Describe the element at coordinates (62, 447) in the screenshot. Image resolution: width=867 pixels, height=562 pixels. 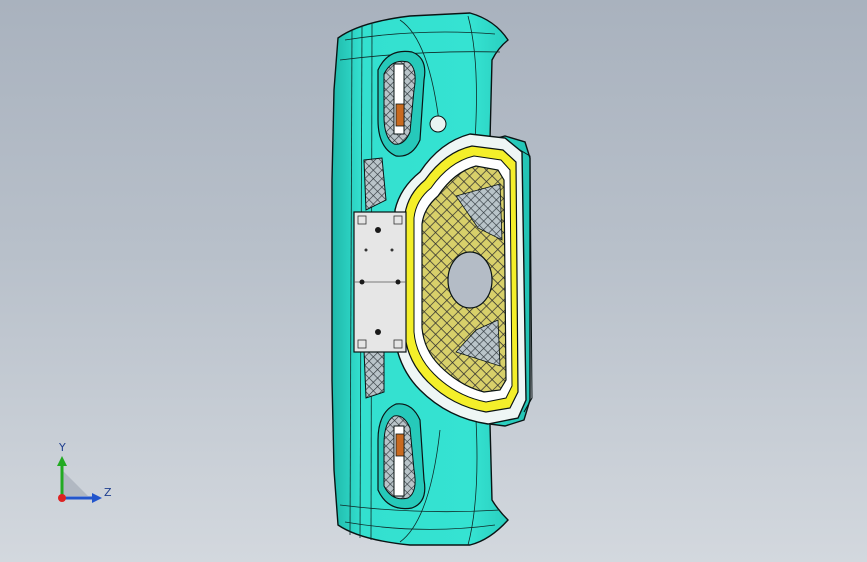
I see `y-axis-label: Y` at that location.